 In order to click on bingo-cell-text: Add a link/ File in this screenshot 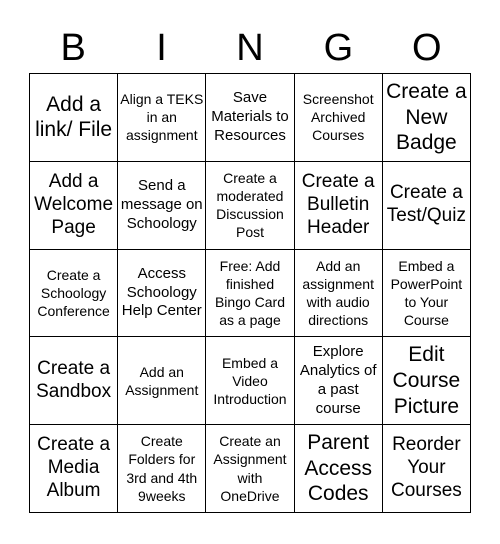, I will do `click(74, 117)`.